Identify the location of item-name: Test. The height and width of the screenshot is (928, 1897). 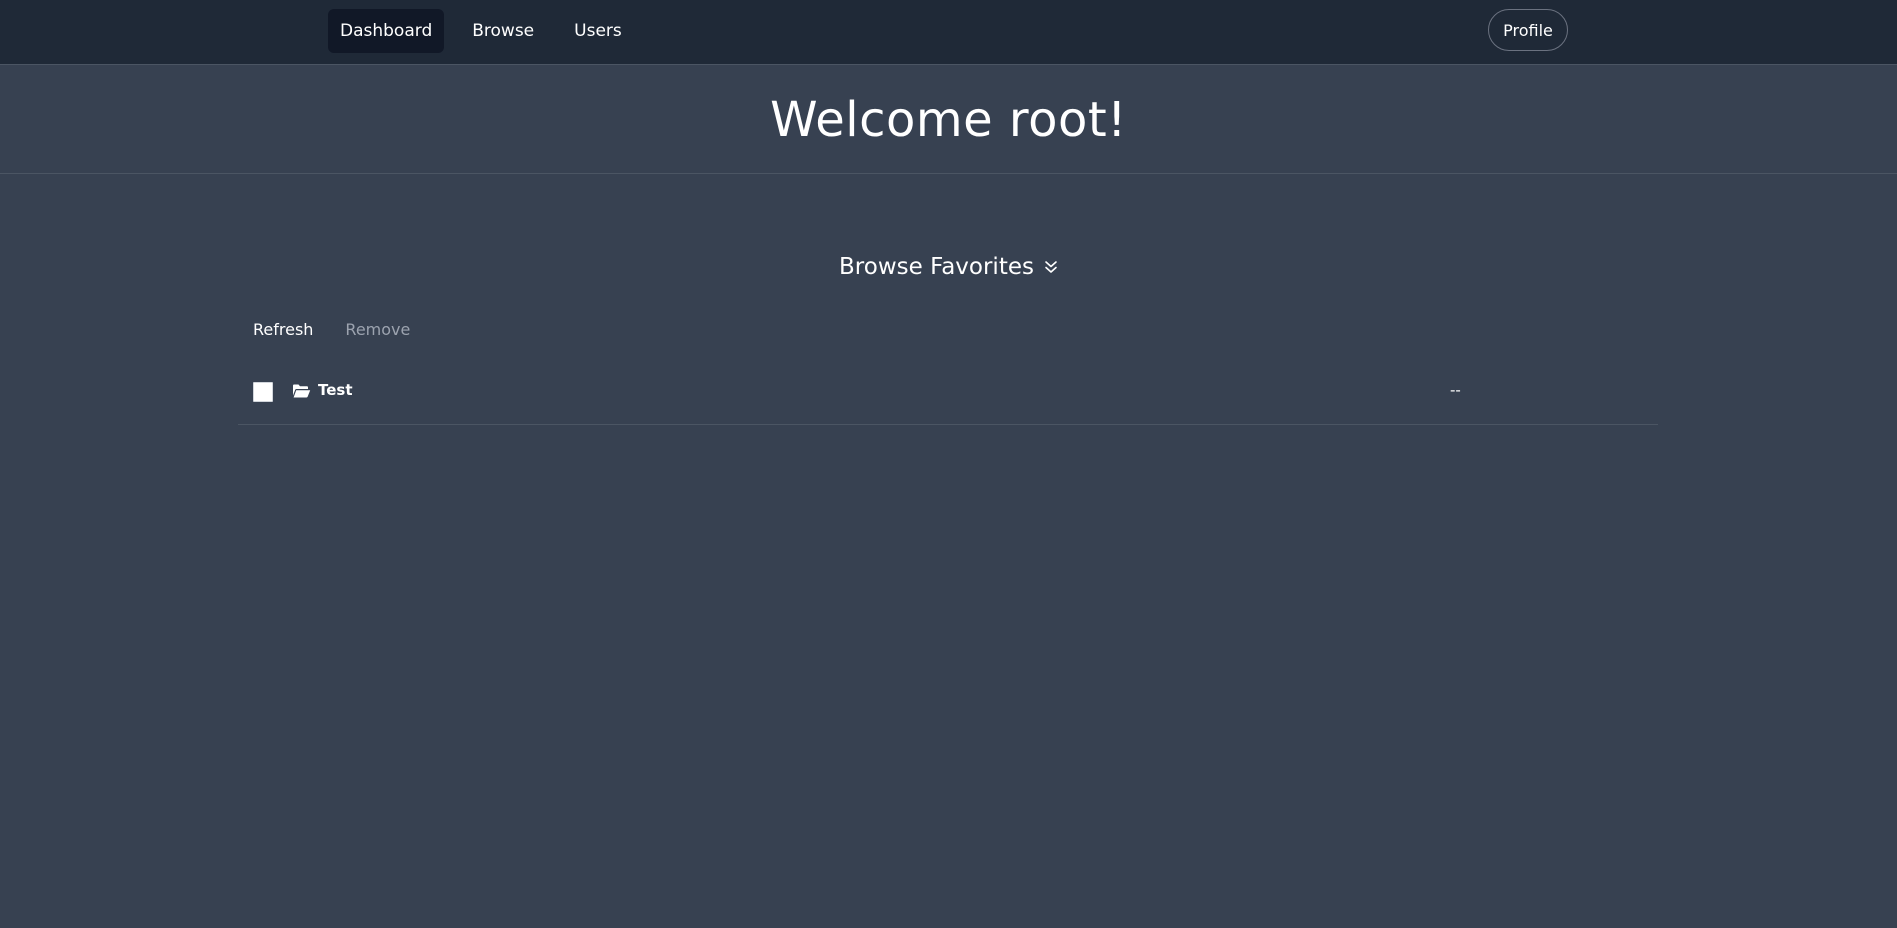
(335, 390).